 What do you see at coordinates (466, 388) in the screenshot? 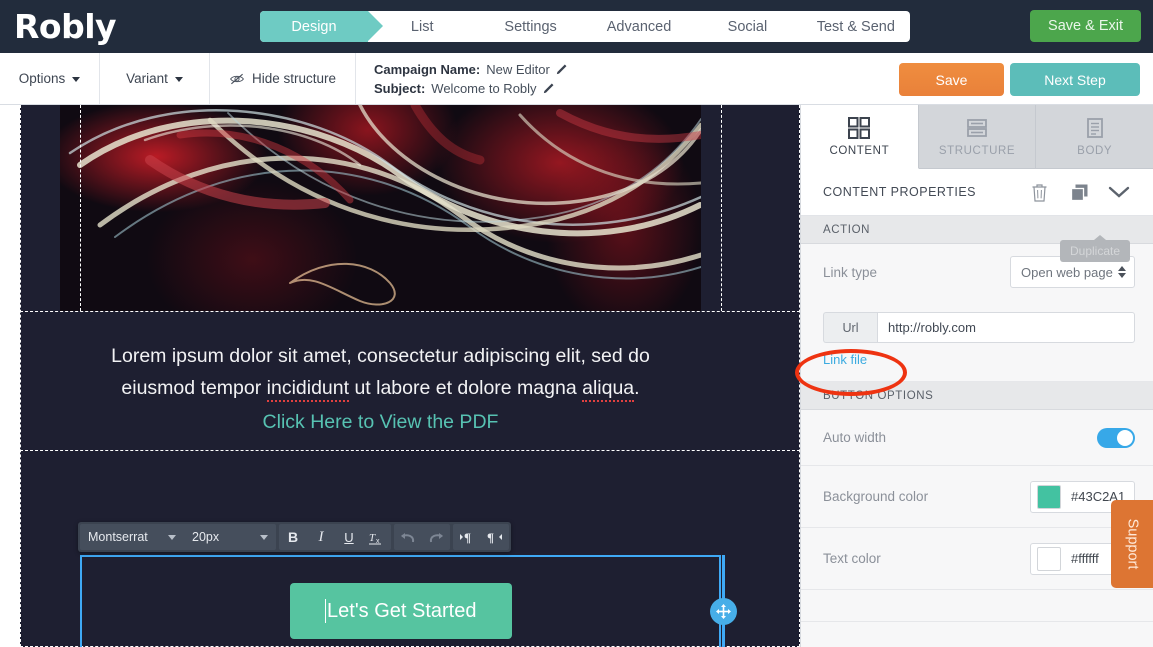
I see `paragraph-text-b: ut labore et dolore magna` at bounding box center [466, 388].